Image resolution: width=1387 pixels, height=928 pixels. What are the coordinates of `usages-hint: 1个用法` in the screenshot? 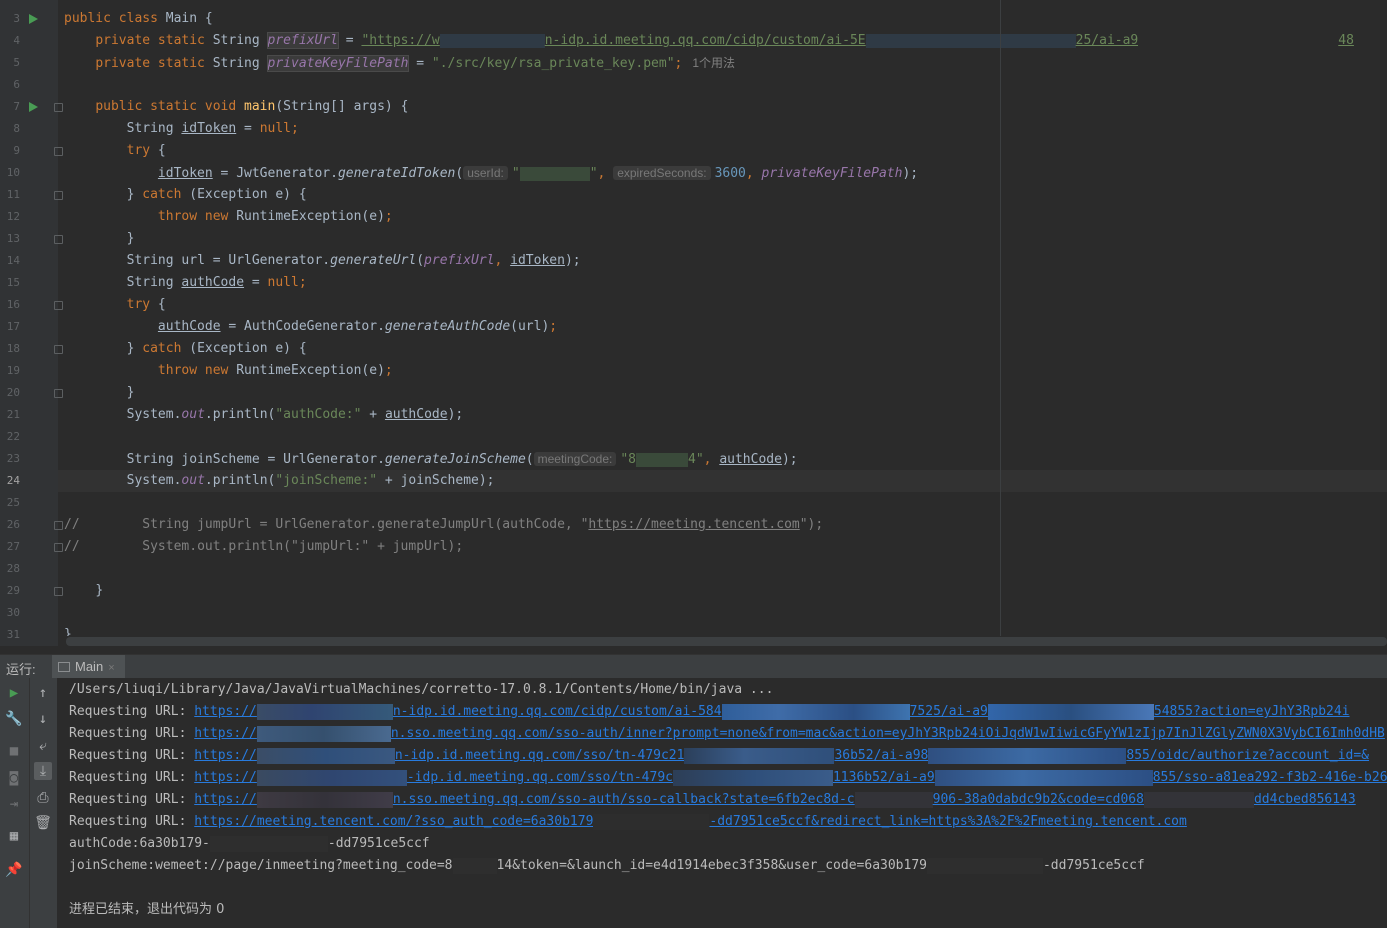 It's located at (713, 63).